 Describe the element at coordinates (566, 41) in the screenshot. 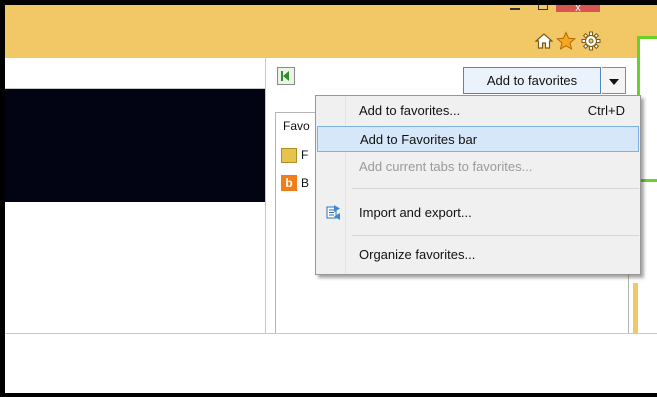

I see `favorites-star-icon` at that location.